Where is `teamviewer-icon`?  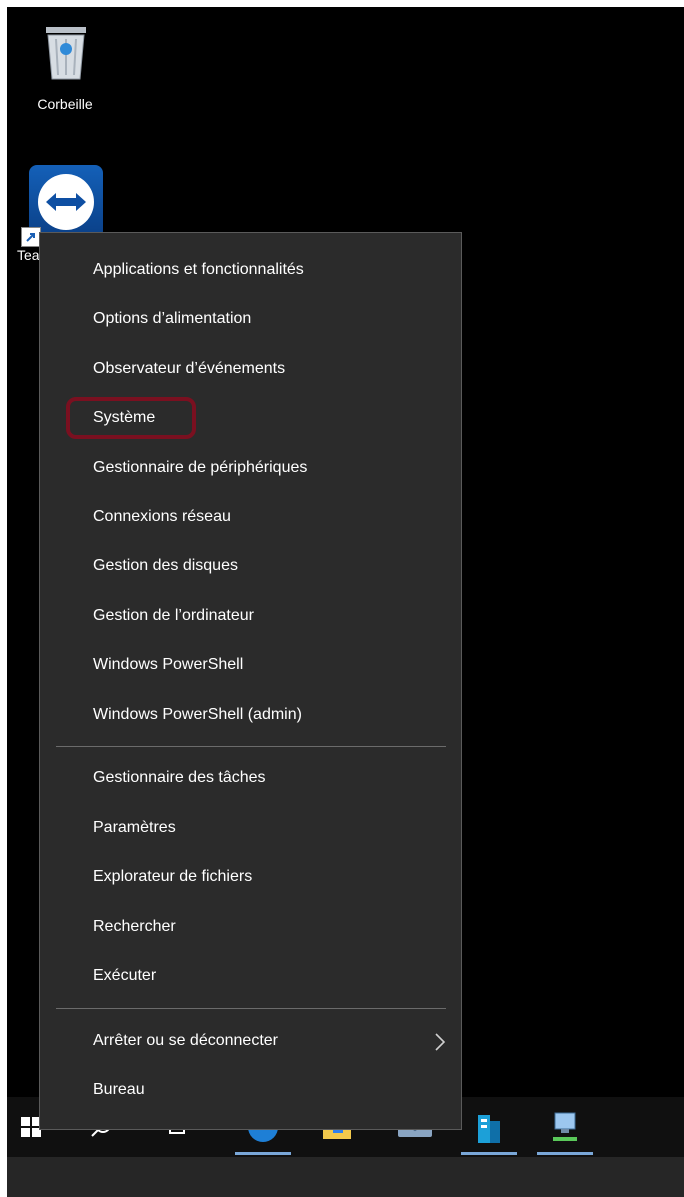 teamviewer-icon is located at coordinates (62, 206).